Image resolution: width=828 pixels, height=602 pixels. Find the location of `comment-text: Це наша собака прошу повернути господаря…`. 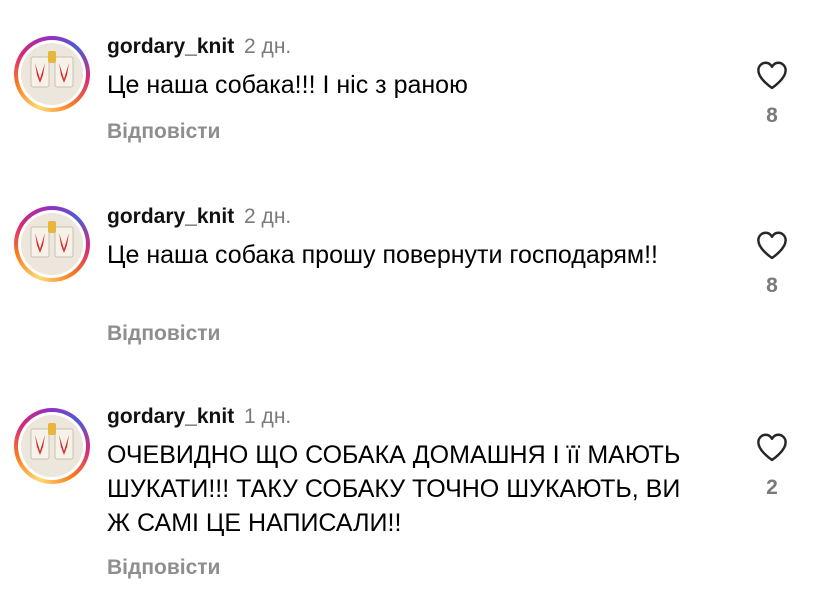

comment-text: Це наша собака прошу повернути господаря… is located at coordinates (382, 255).